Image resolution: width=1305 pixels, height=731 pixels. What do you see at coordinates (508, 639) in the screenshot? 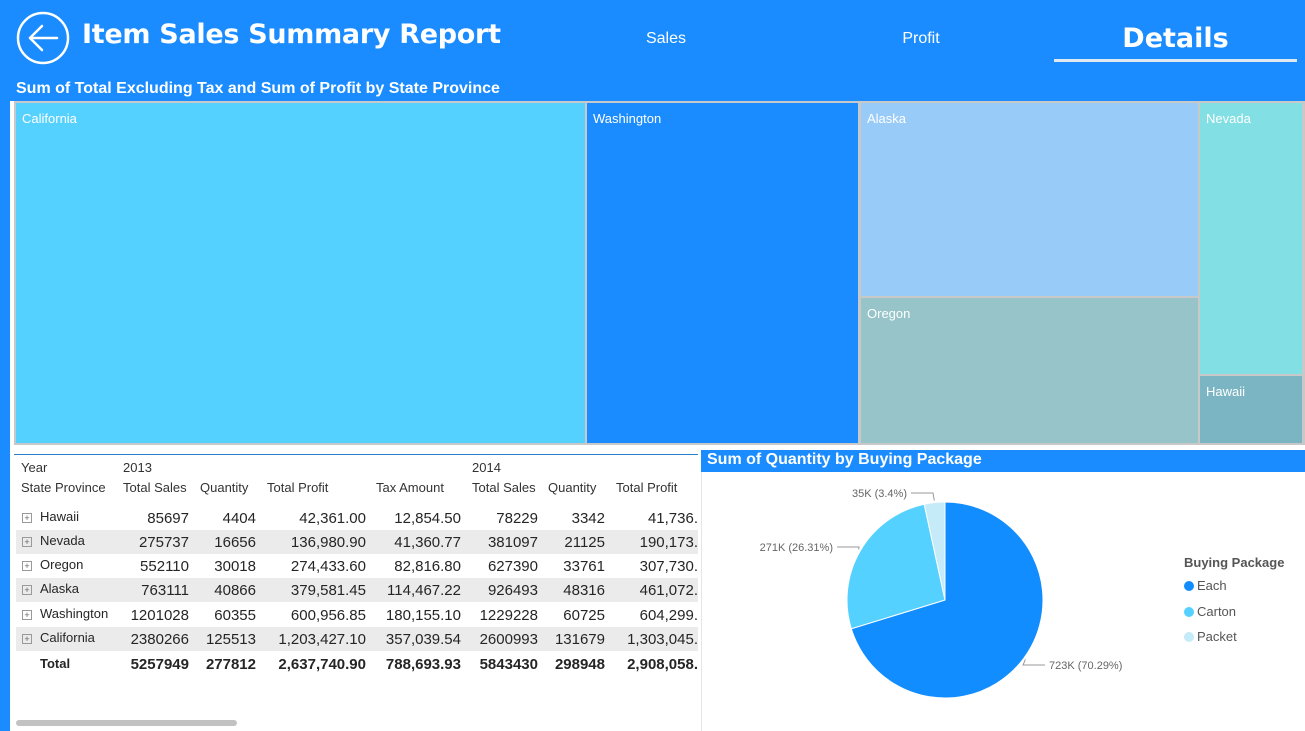
I see `value-cell: 2600993` at bounding box center [508, 639].